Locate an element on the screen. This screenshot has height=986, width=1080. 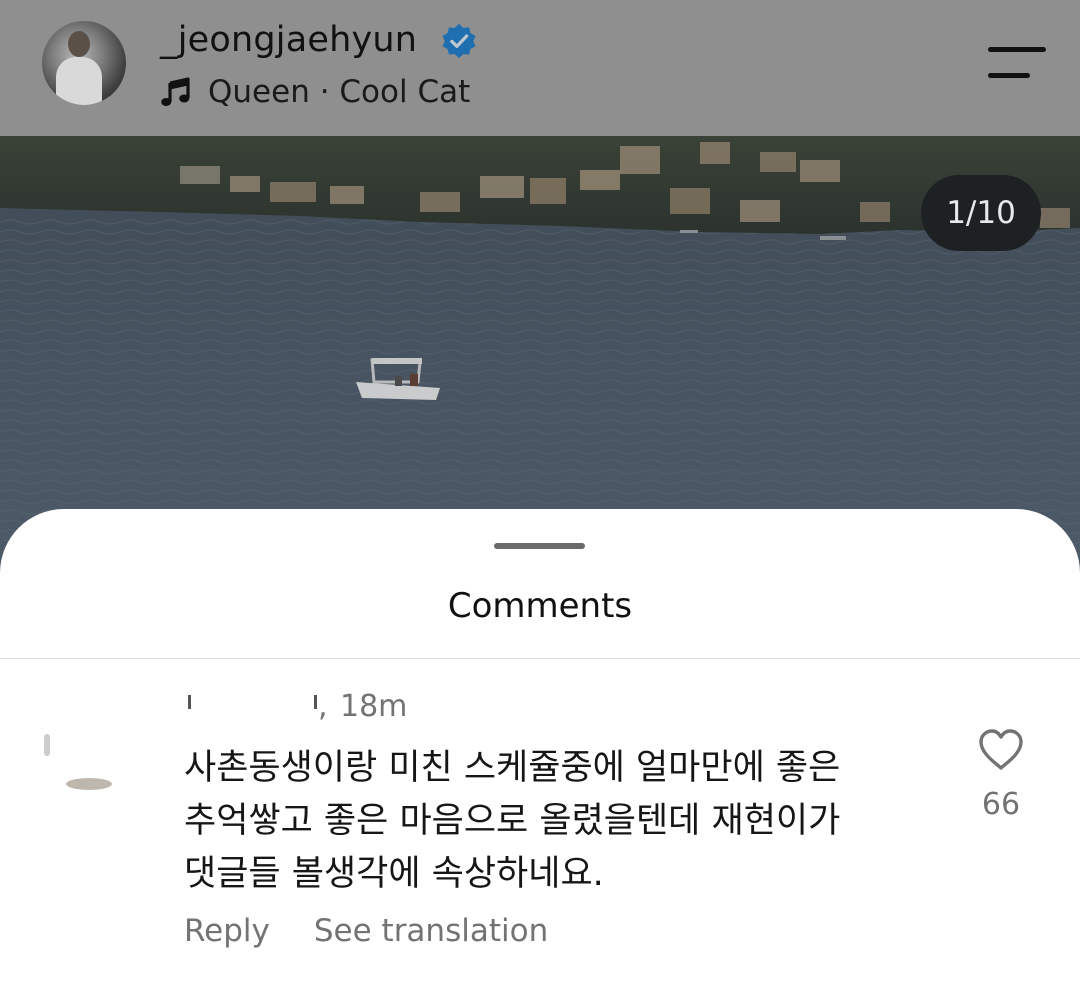
commenter-avatar is located at coordinates (94, 750).